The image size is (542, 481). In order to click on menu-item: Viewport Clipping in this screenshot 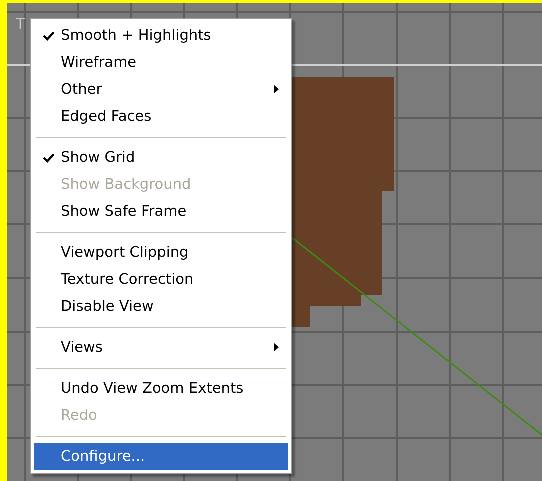, I will do `click(161, 252)`.